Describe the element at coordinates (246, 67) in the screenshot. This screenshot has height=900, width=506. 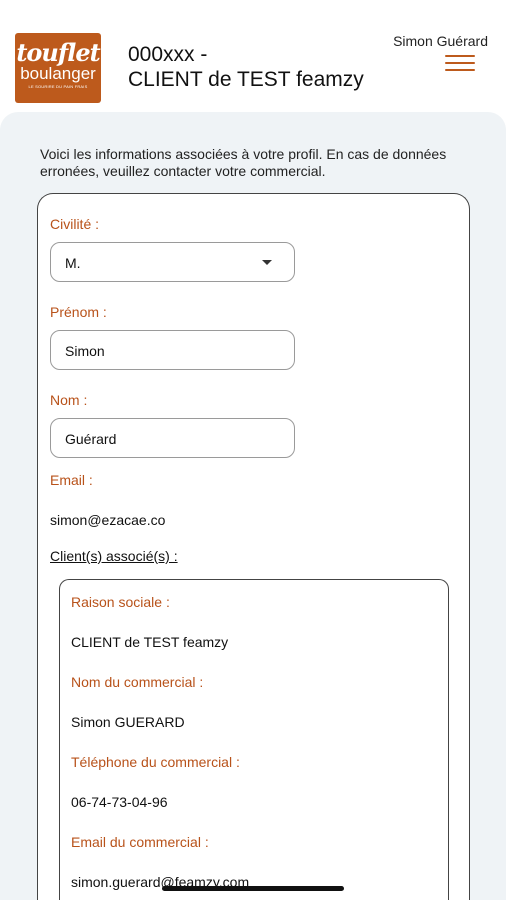
I see `page-title: 000xxx - CLIENT de TEST feamzy` at that location.